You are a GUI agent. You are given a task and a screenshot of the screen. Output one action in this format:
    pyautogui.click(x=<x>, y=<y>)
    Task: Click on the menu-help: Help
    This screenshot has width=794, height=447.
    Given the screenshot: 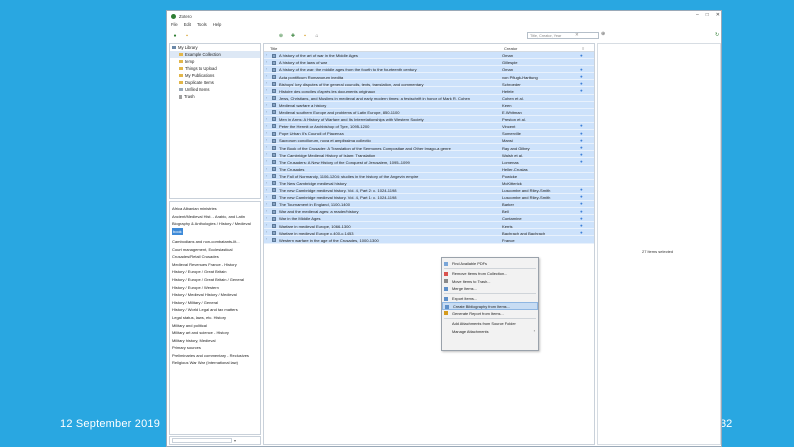 What is the action you would take?
    pyautogui.click(x=217, y=25)
    